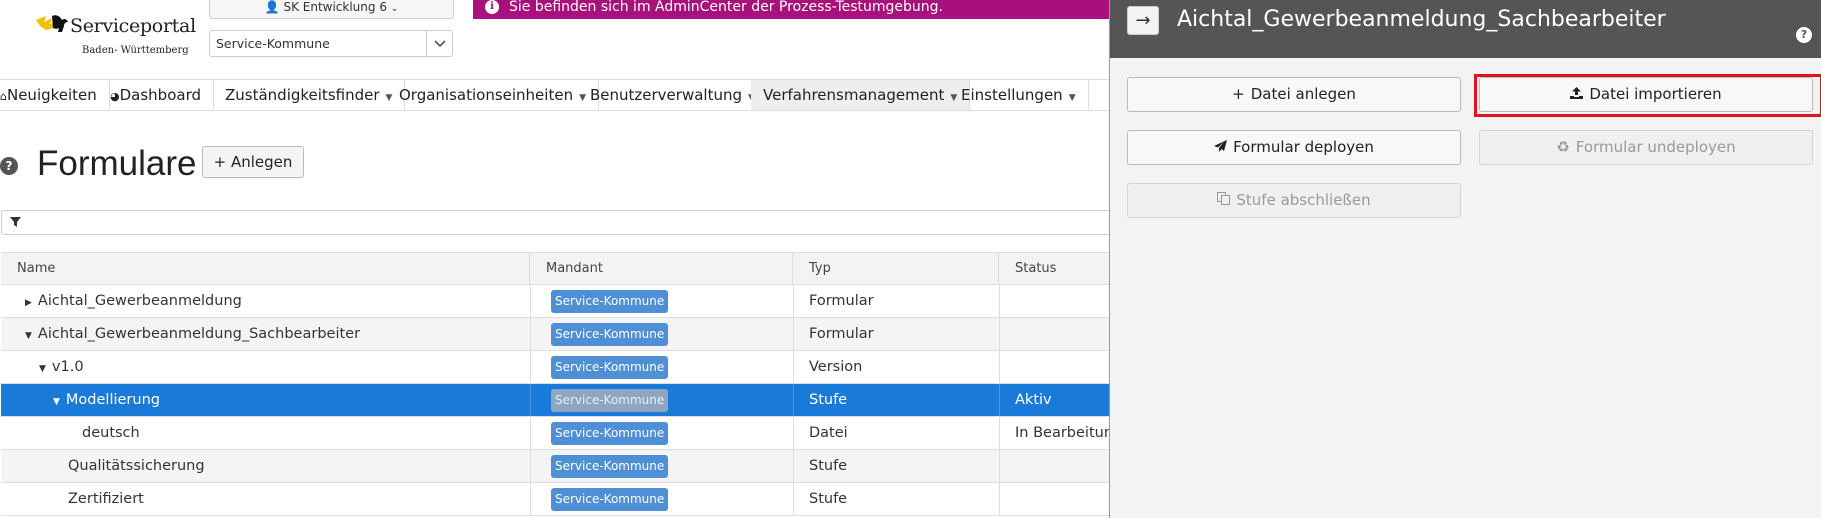  I want to click on serviceportal-logo: Serviceportal Baden- Württemberg, so click(117, 35).